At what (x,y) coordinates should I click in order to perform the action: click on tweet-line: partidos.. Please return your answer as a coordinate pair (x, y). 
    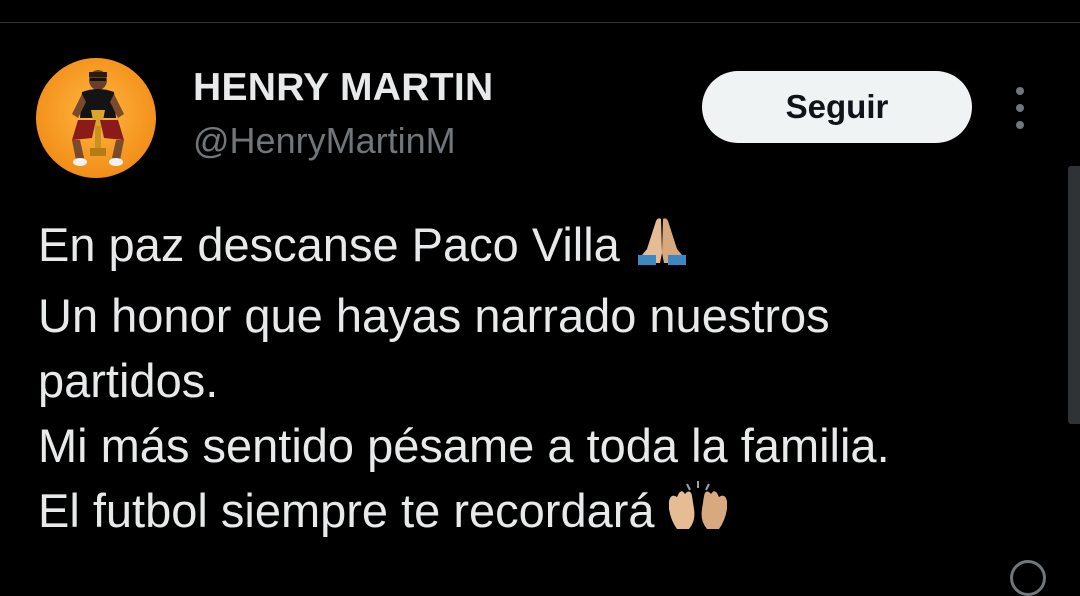
    Looking at the image, I should click on (128, 380).